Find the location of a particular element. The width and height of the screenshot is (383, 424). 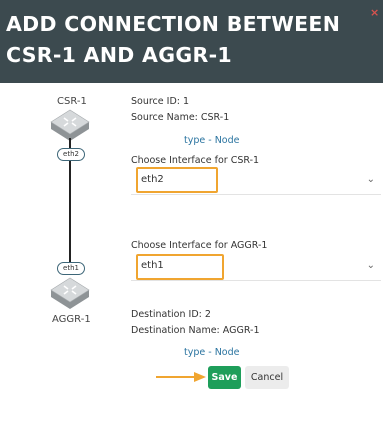

source-interface-label: Choose Interface for CSR-1 is located at coordinates (195, 160).